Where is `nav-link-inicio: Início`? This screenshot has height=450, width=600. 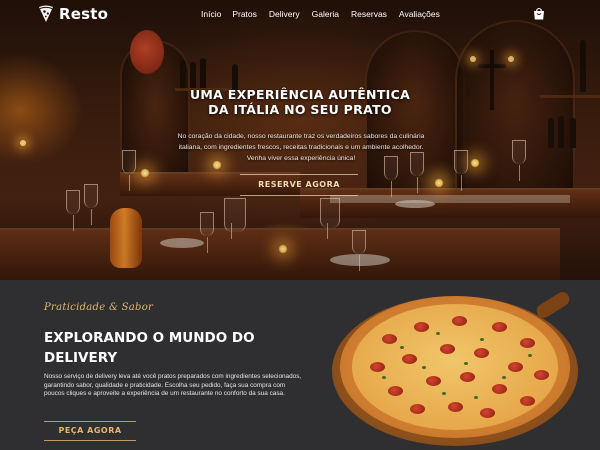
nav-link-inicio: Início is located at coordinates (211, 14).